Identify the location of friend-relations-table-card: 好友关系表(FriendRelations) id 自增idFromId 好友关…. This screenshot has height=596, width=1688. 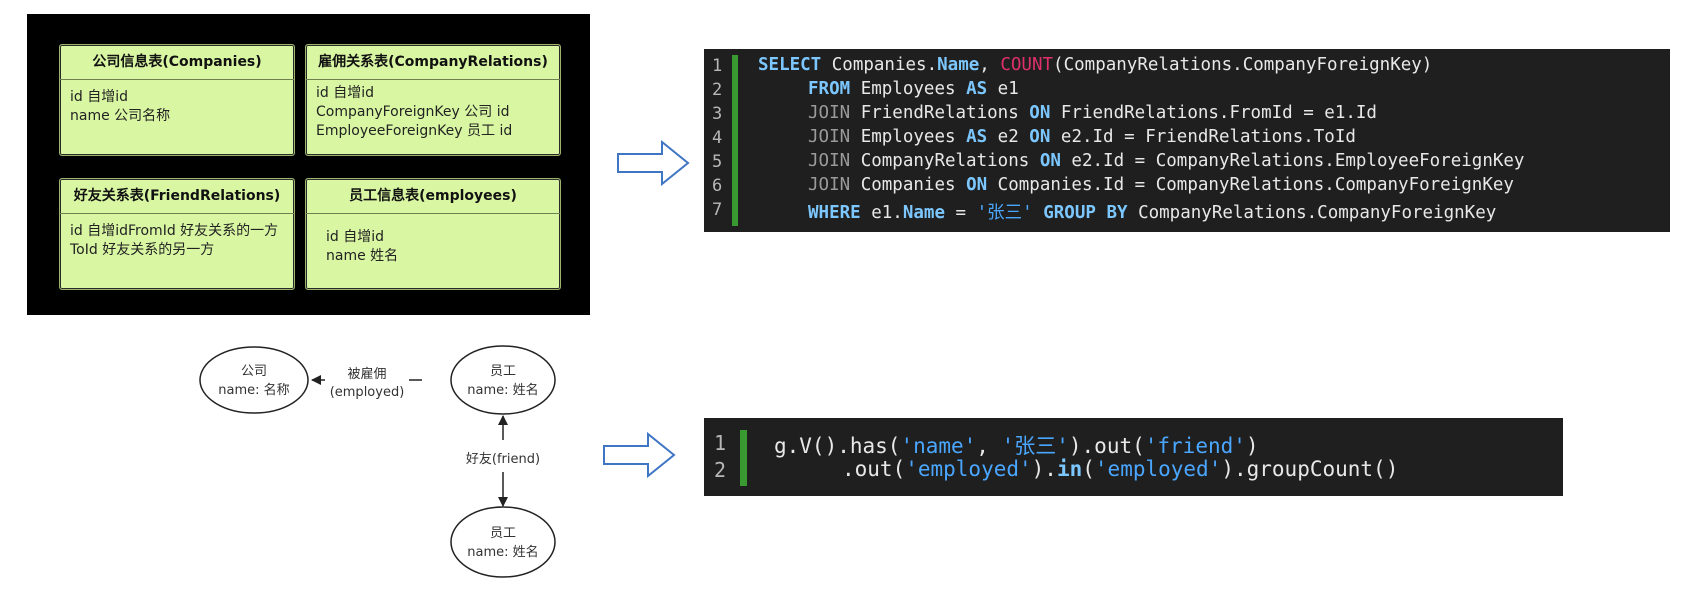
(177, 234).